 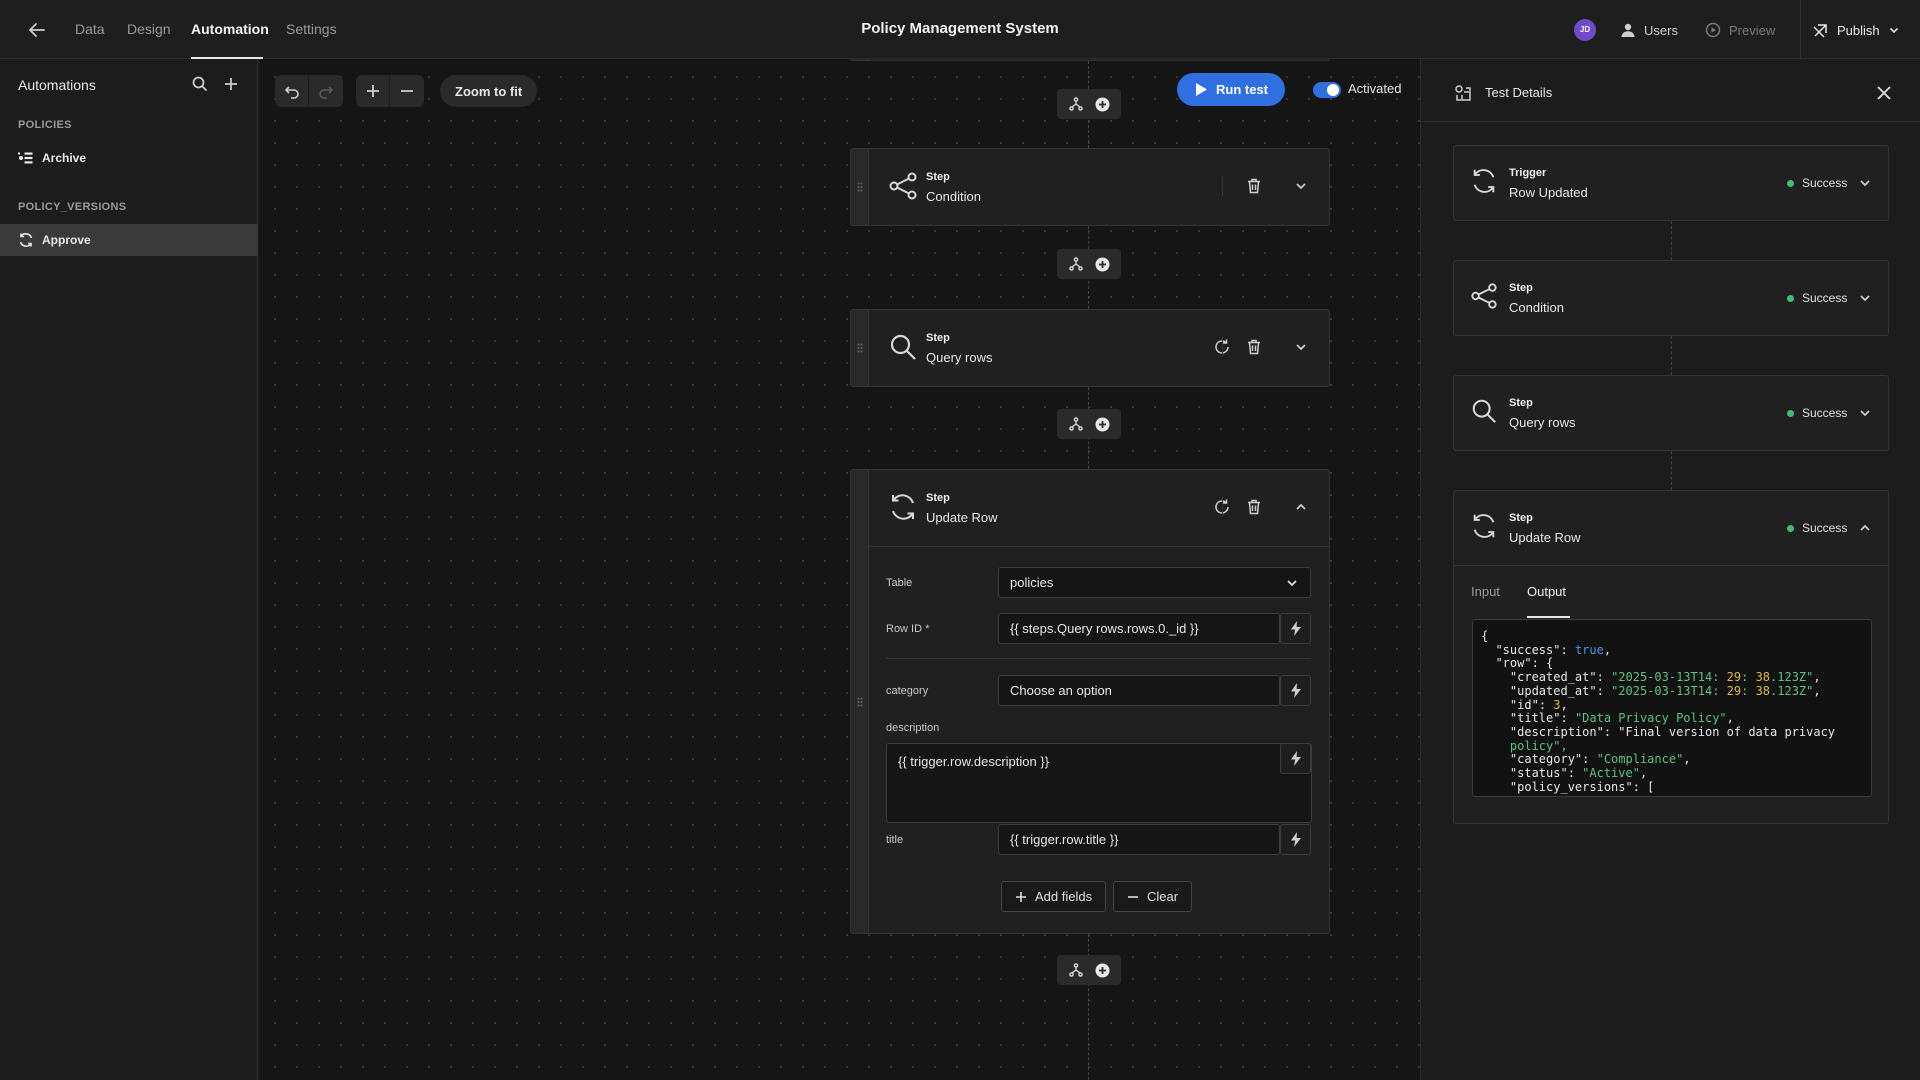 What do you see at coordinates (1231, 89) in the screenshot?
I see `run-test-button: Run test` at bounding box center [1231, 89].